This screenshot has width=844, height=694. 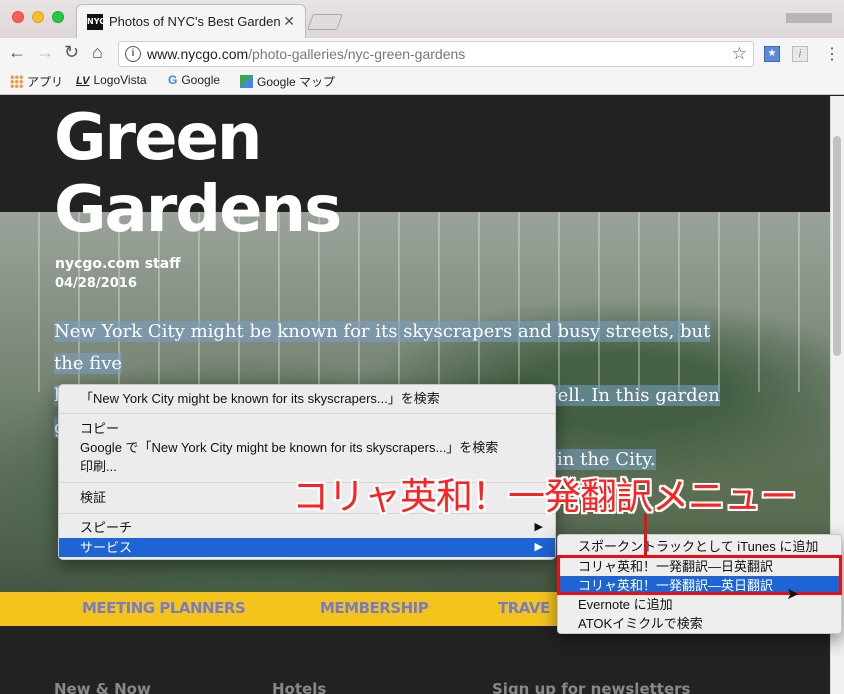 I want to click on extension-info-icon: i, so click(x=800, y=54).